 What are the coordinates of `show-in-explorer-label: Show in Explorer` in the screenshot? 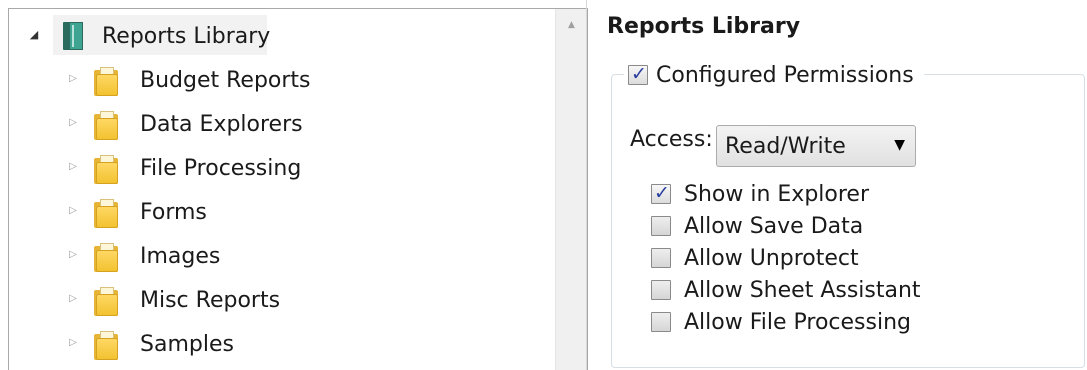 It's located at (777, 194).